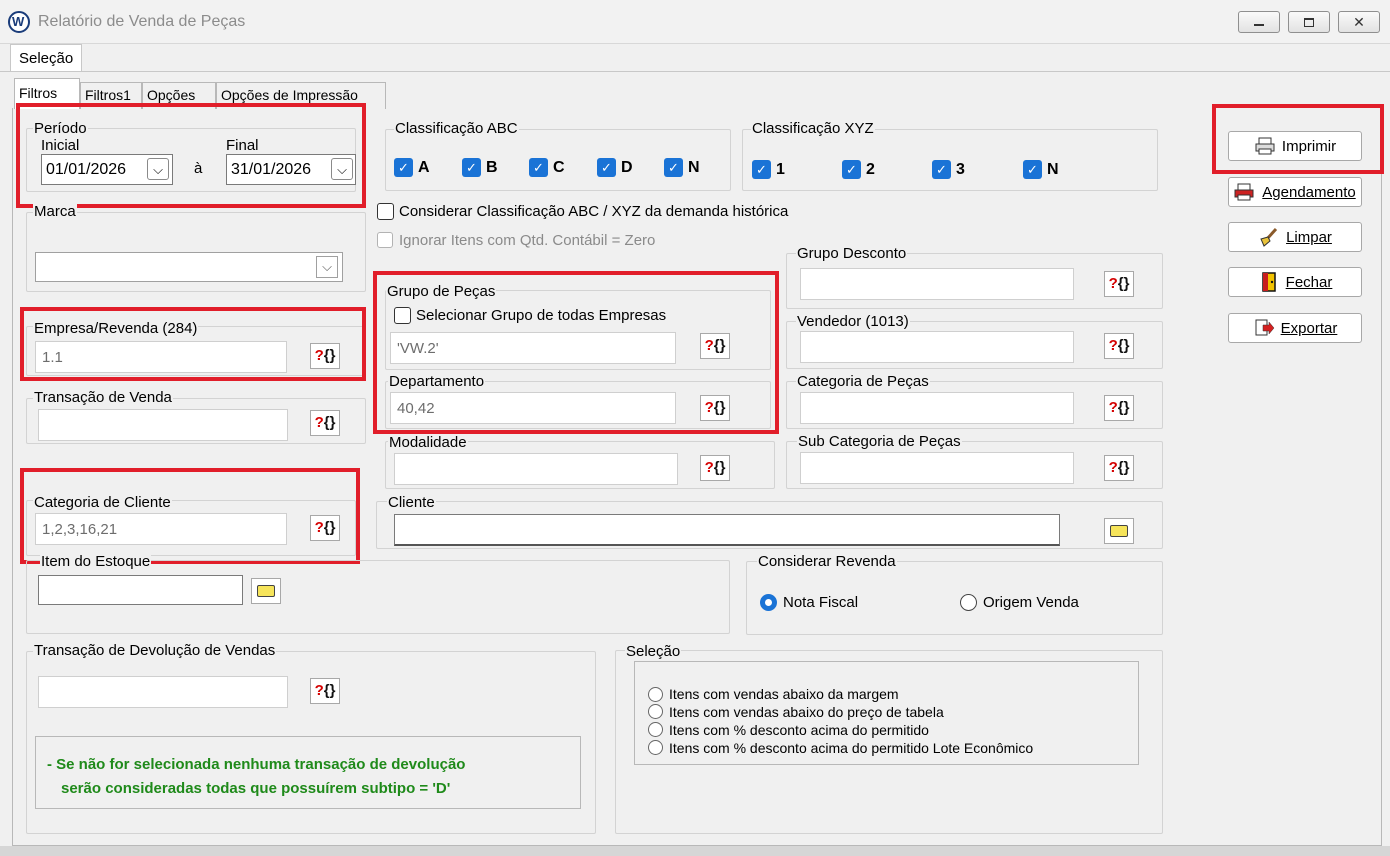  What do you see at coordinates (695, 71) in the screenshot?
I see `menu-divider` at bounding box center [695, 71].